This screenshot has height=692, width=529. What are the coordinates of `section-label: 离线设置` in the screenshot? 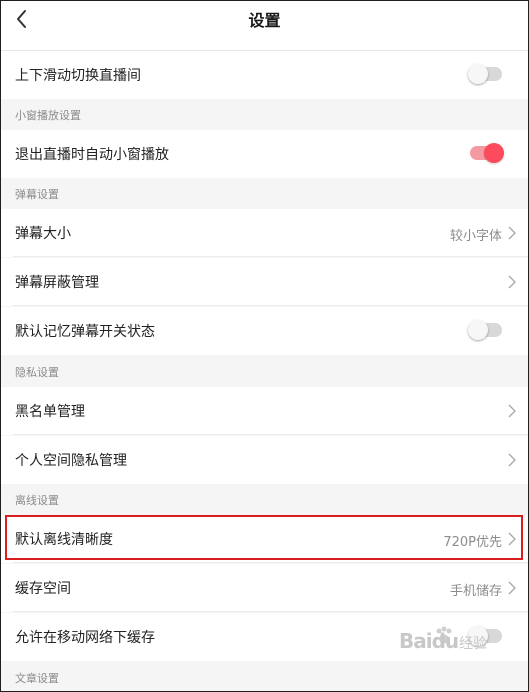 It's located at (37, 500).